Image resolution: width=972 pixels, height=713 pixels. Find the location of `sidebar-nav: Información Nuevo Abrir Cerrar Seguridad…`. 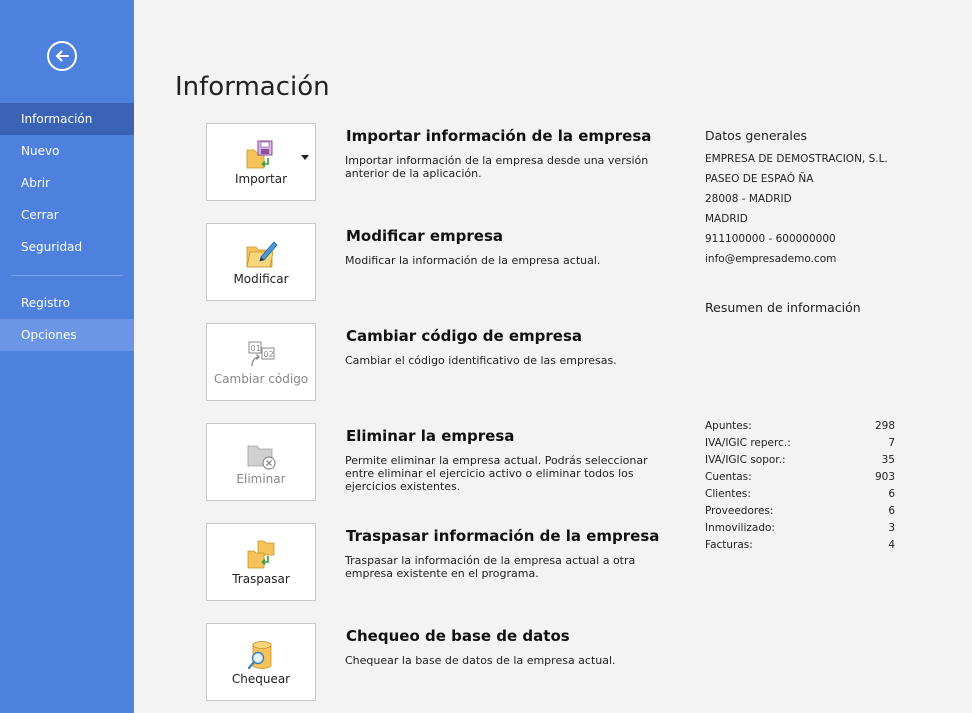

sidebar-nav: Información Nuevo Abrir Cerrar Seguridad… is located at coordinates (67, 227).